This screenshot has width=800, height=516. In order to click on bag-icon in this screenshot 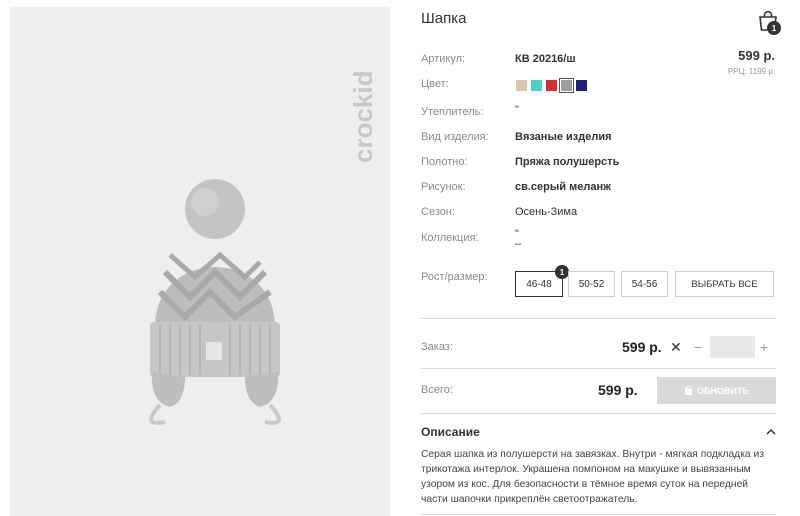, I will do `click(688, 390)`.